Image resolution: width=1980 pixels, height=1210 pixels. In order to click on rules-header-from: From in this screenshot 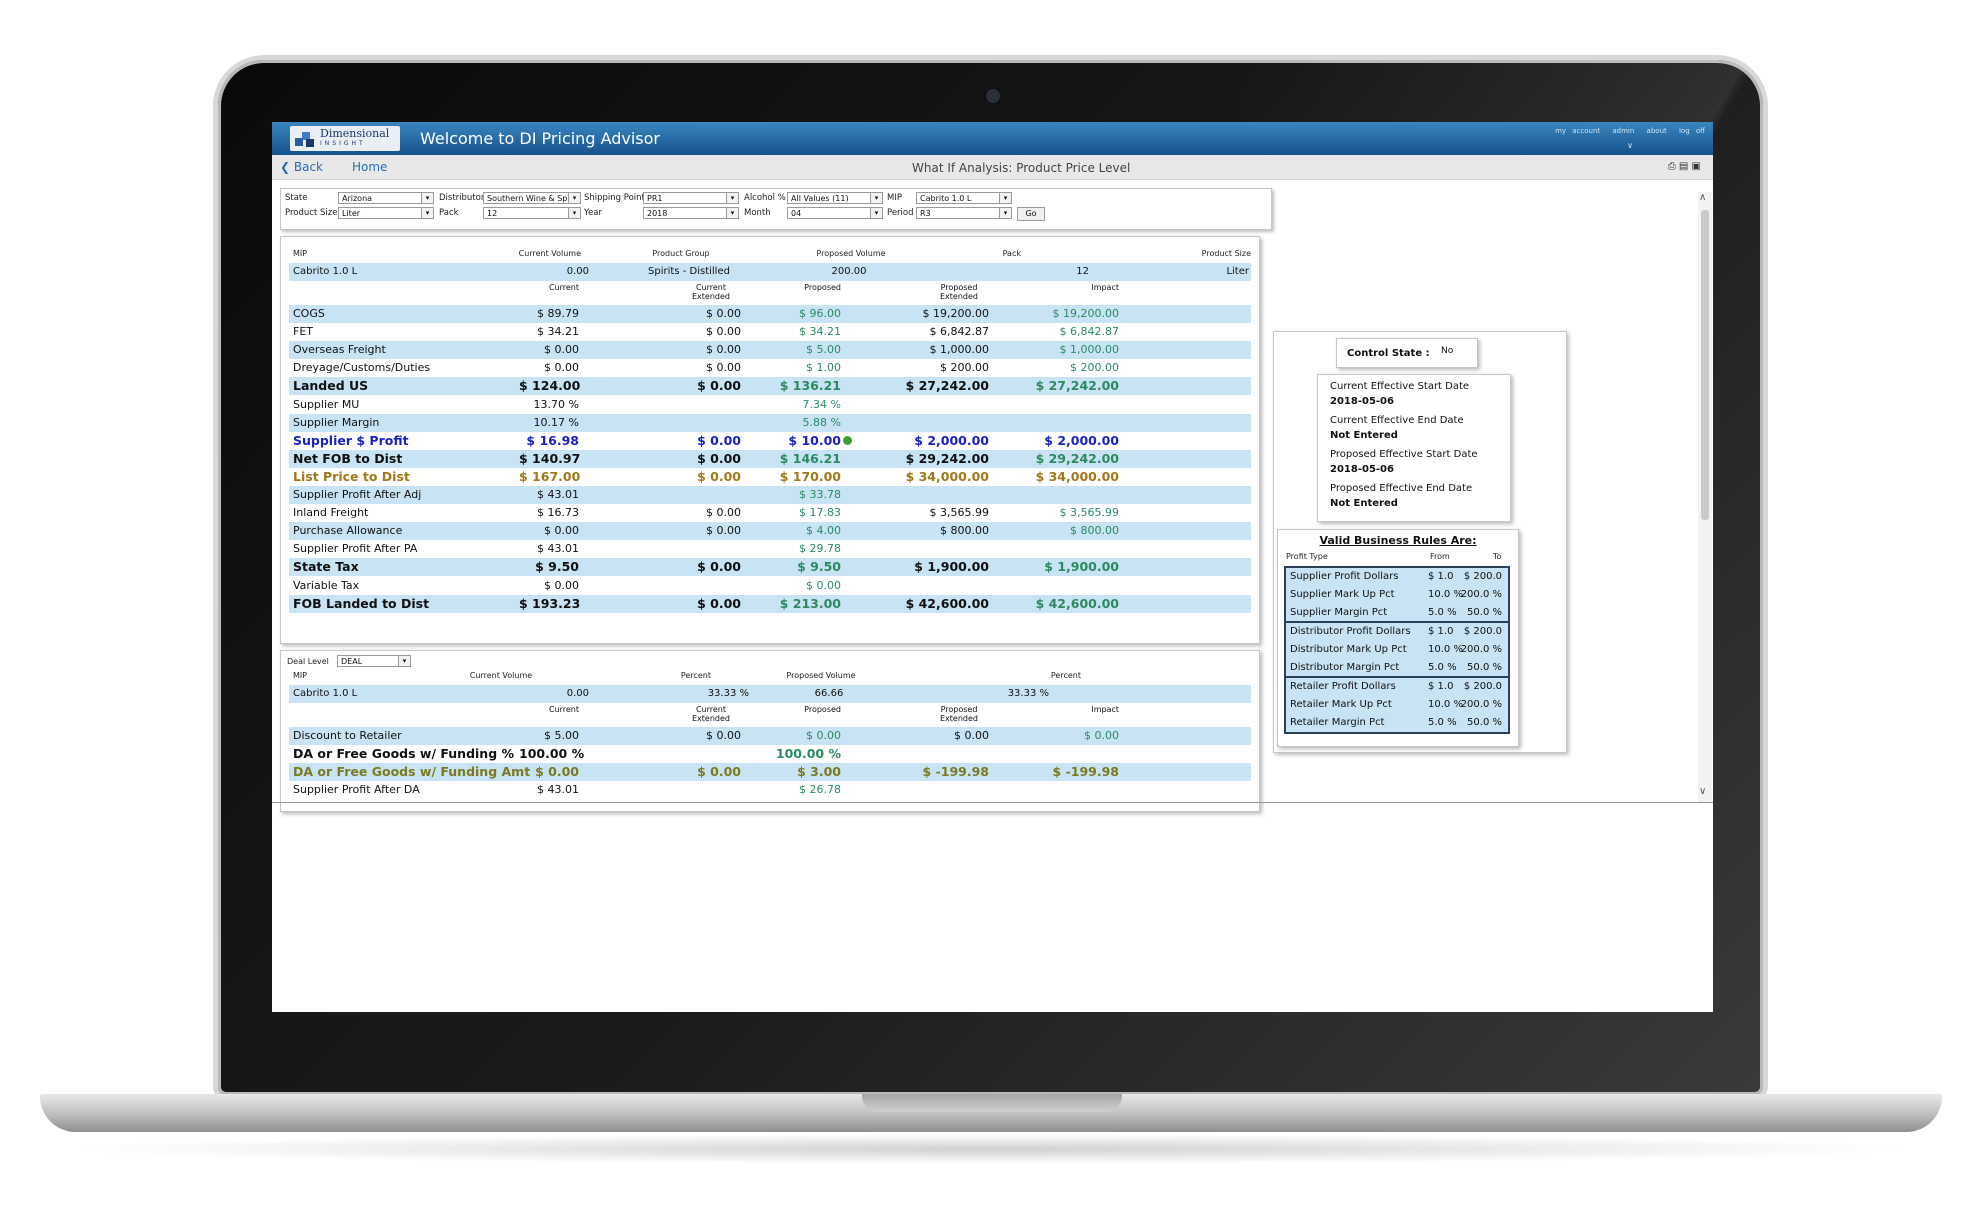, I will do `click(1440, 556)`.